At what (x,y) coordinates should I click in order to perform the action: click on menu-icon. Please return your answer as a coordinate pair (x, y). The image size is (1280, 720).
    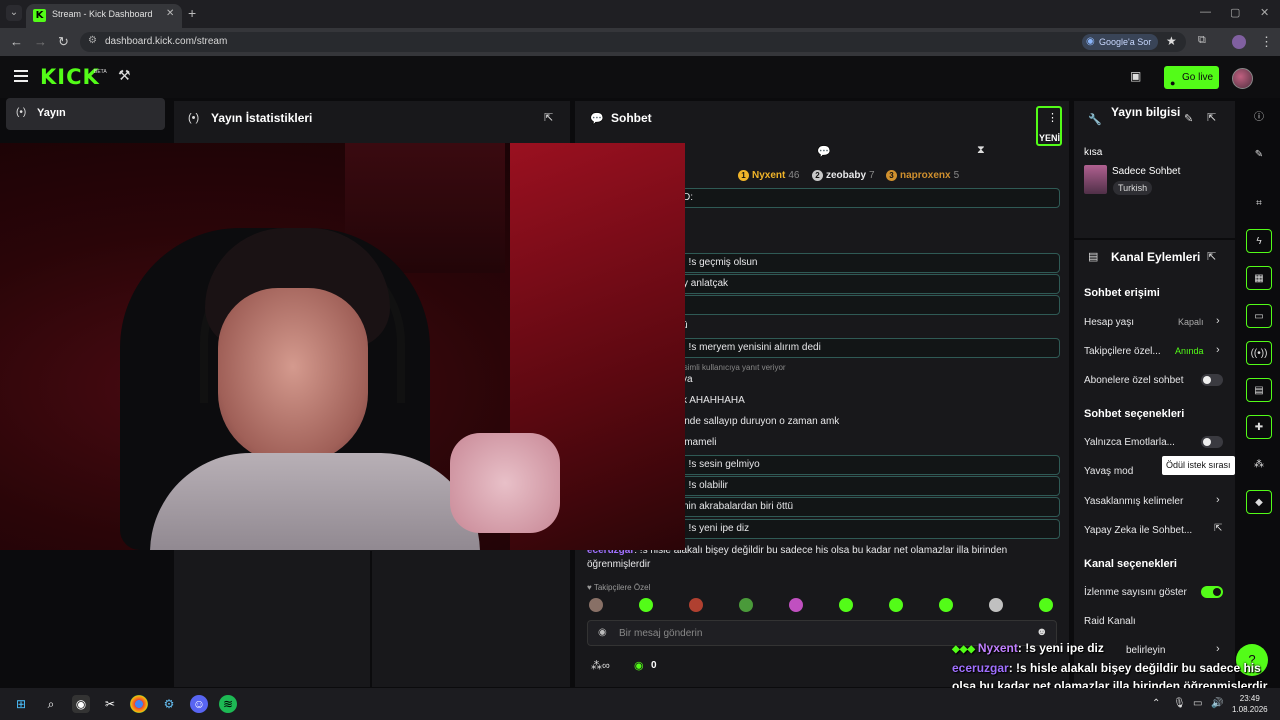
    Looking at the image, I should click on (21, 76).